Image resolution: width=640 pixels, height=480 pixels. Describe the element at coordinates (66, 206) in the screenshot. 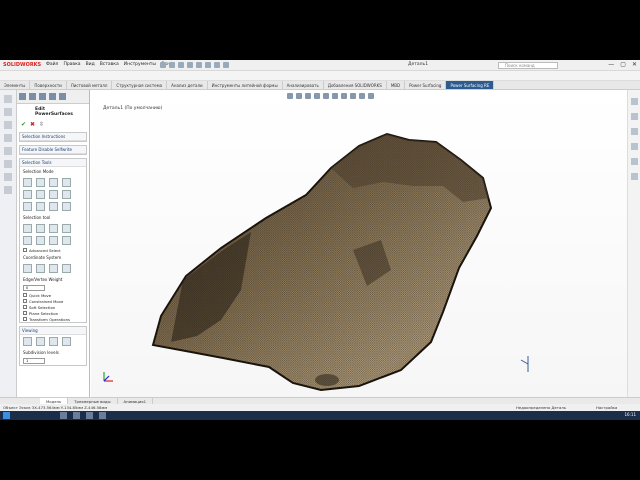

I see `lasso-select-icon` at that location.